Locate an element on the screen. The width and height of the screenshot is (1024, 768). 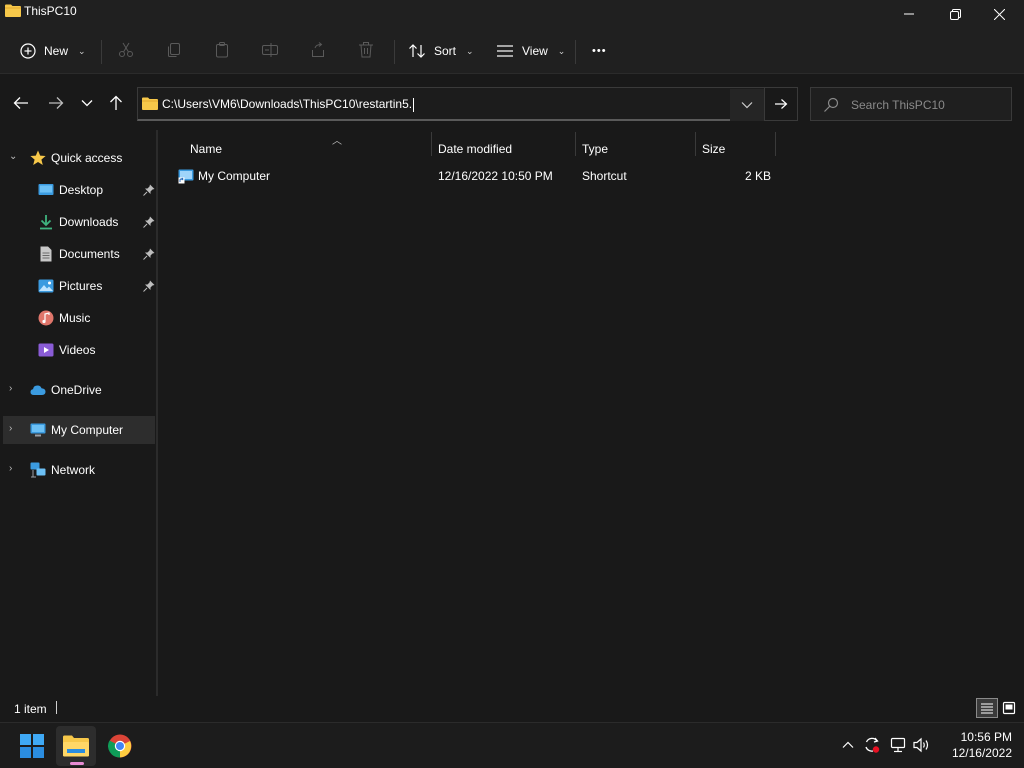
column-header-size: Size is located at coordinates (737, 149).